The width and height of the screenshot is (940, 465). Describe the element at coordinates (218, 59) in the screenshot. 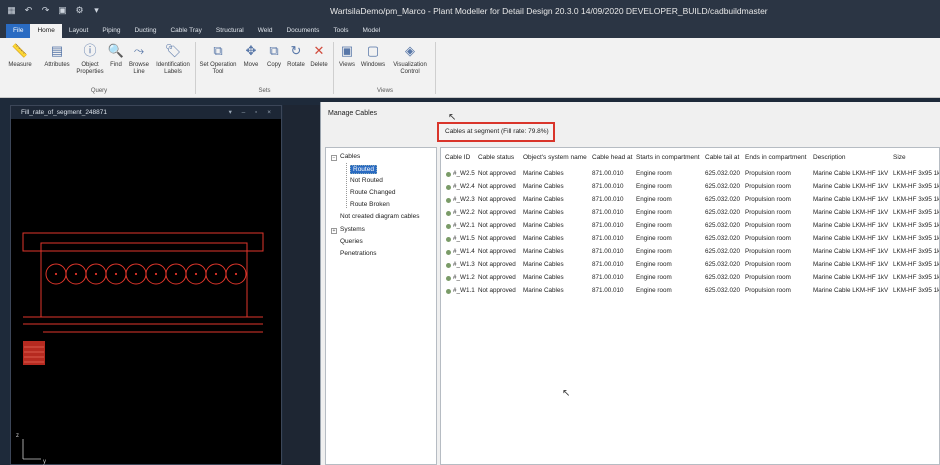

I see `set-operation-tool-button: ⧉ Set Operation Tool` at that location.